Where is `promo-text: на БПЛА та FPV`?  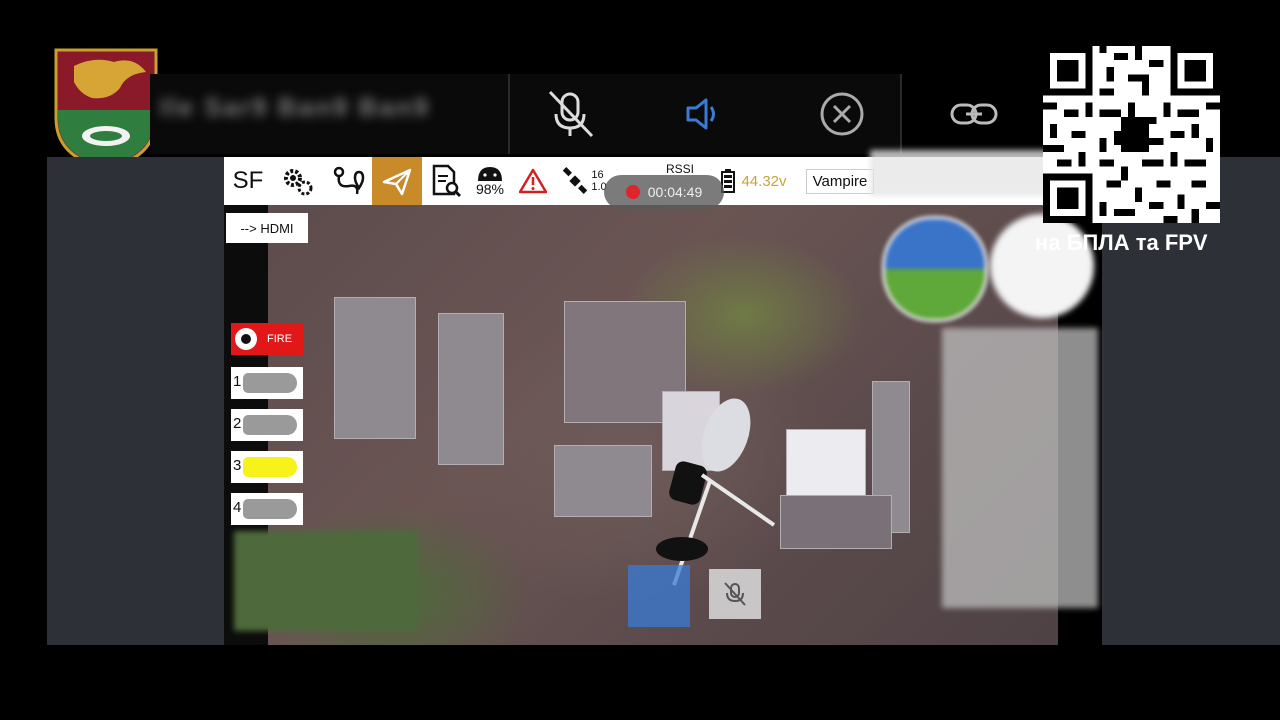 promo-text: на БПЛА та FPV is located at coordinates (1121, 242).